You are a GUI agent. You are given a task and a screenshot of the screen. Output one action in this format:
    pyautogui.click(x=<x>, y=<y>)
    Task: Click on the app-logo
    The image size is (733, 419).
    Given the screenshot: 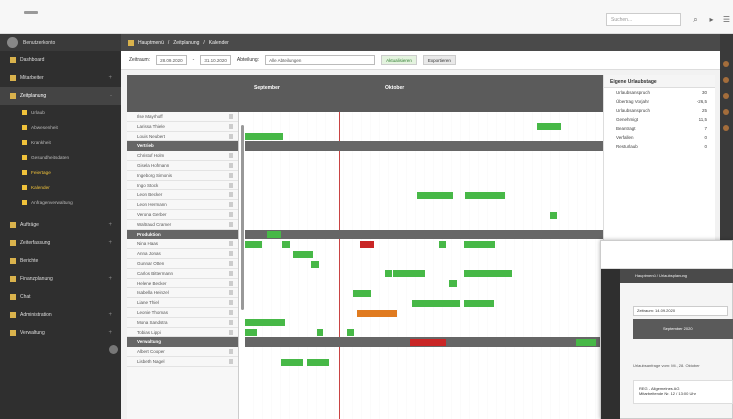 What is the action you would take?
    pyautogui.click(x=31, y=12)
    